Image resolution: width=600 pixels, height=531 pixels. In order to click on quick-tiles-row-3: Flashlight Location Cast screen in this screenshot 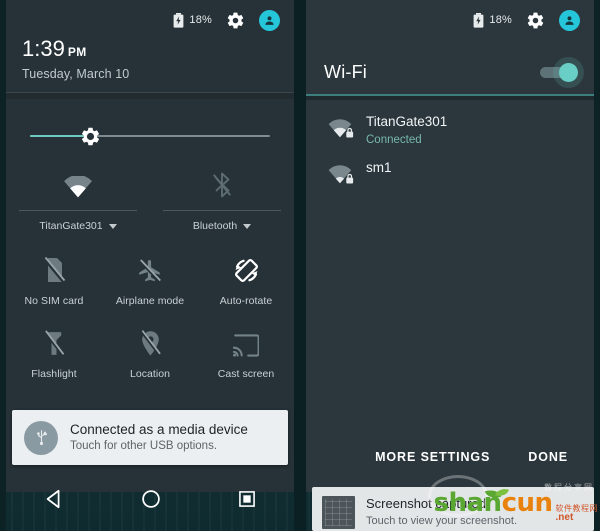, I will do `click(150, 354)`.